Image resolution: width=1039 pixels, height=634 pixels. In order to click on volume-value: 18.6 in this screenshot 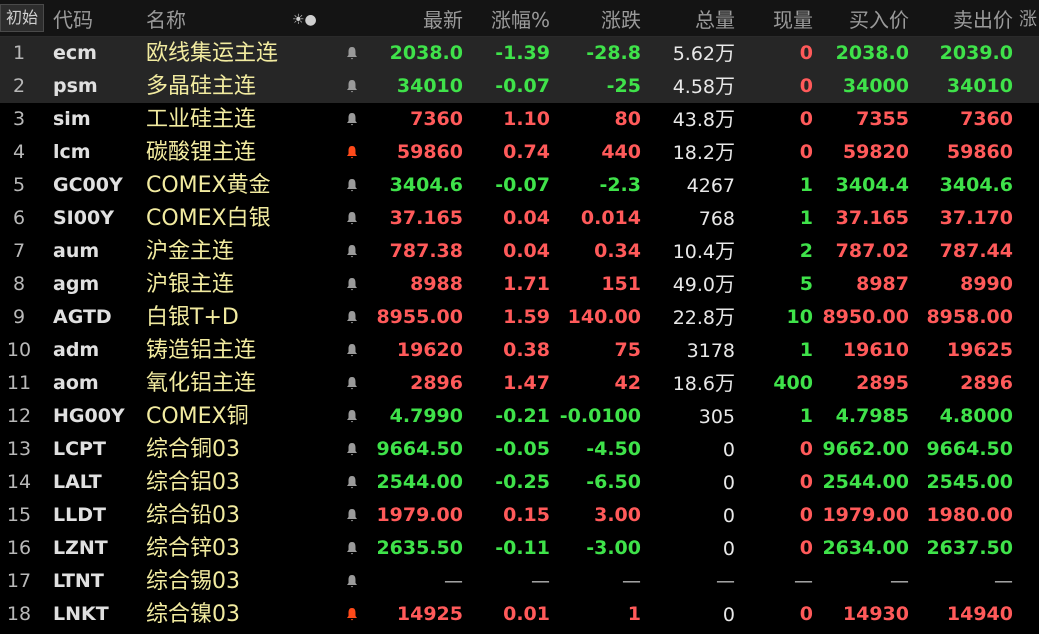, I will do `click(693, 384)`.